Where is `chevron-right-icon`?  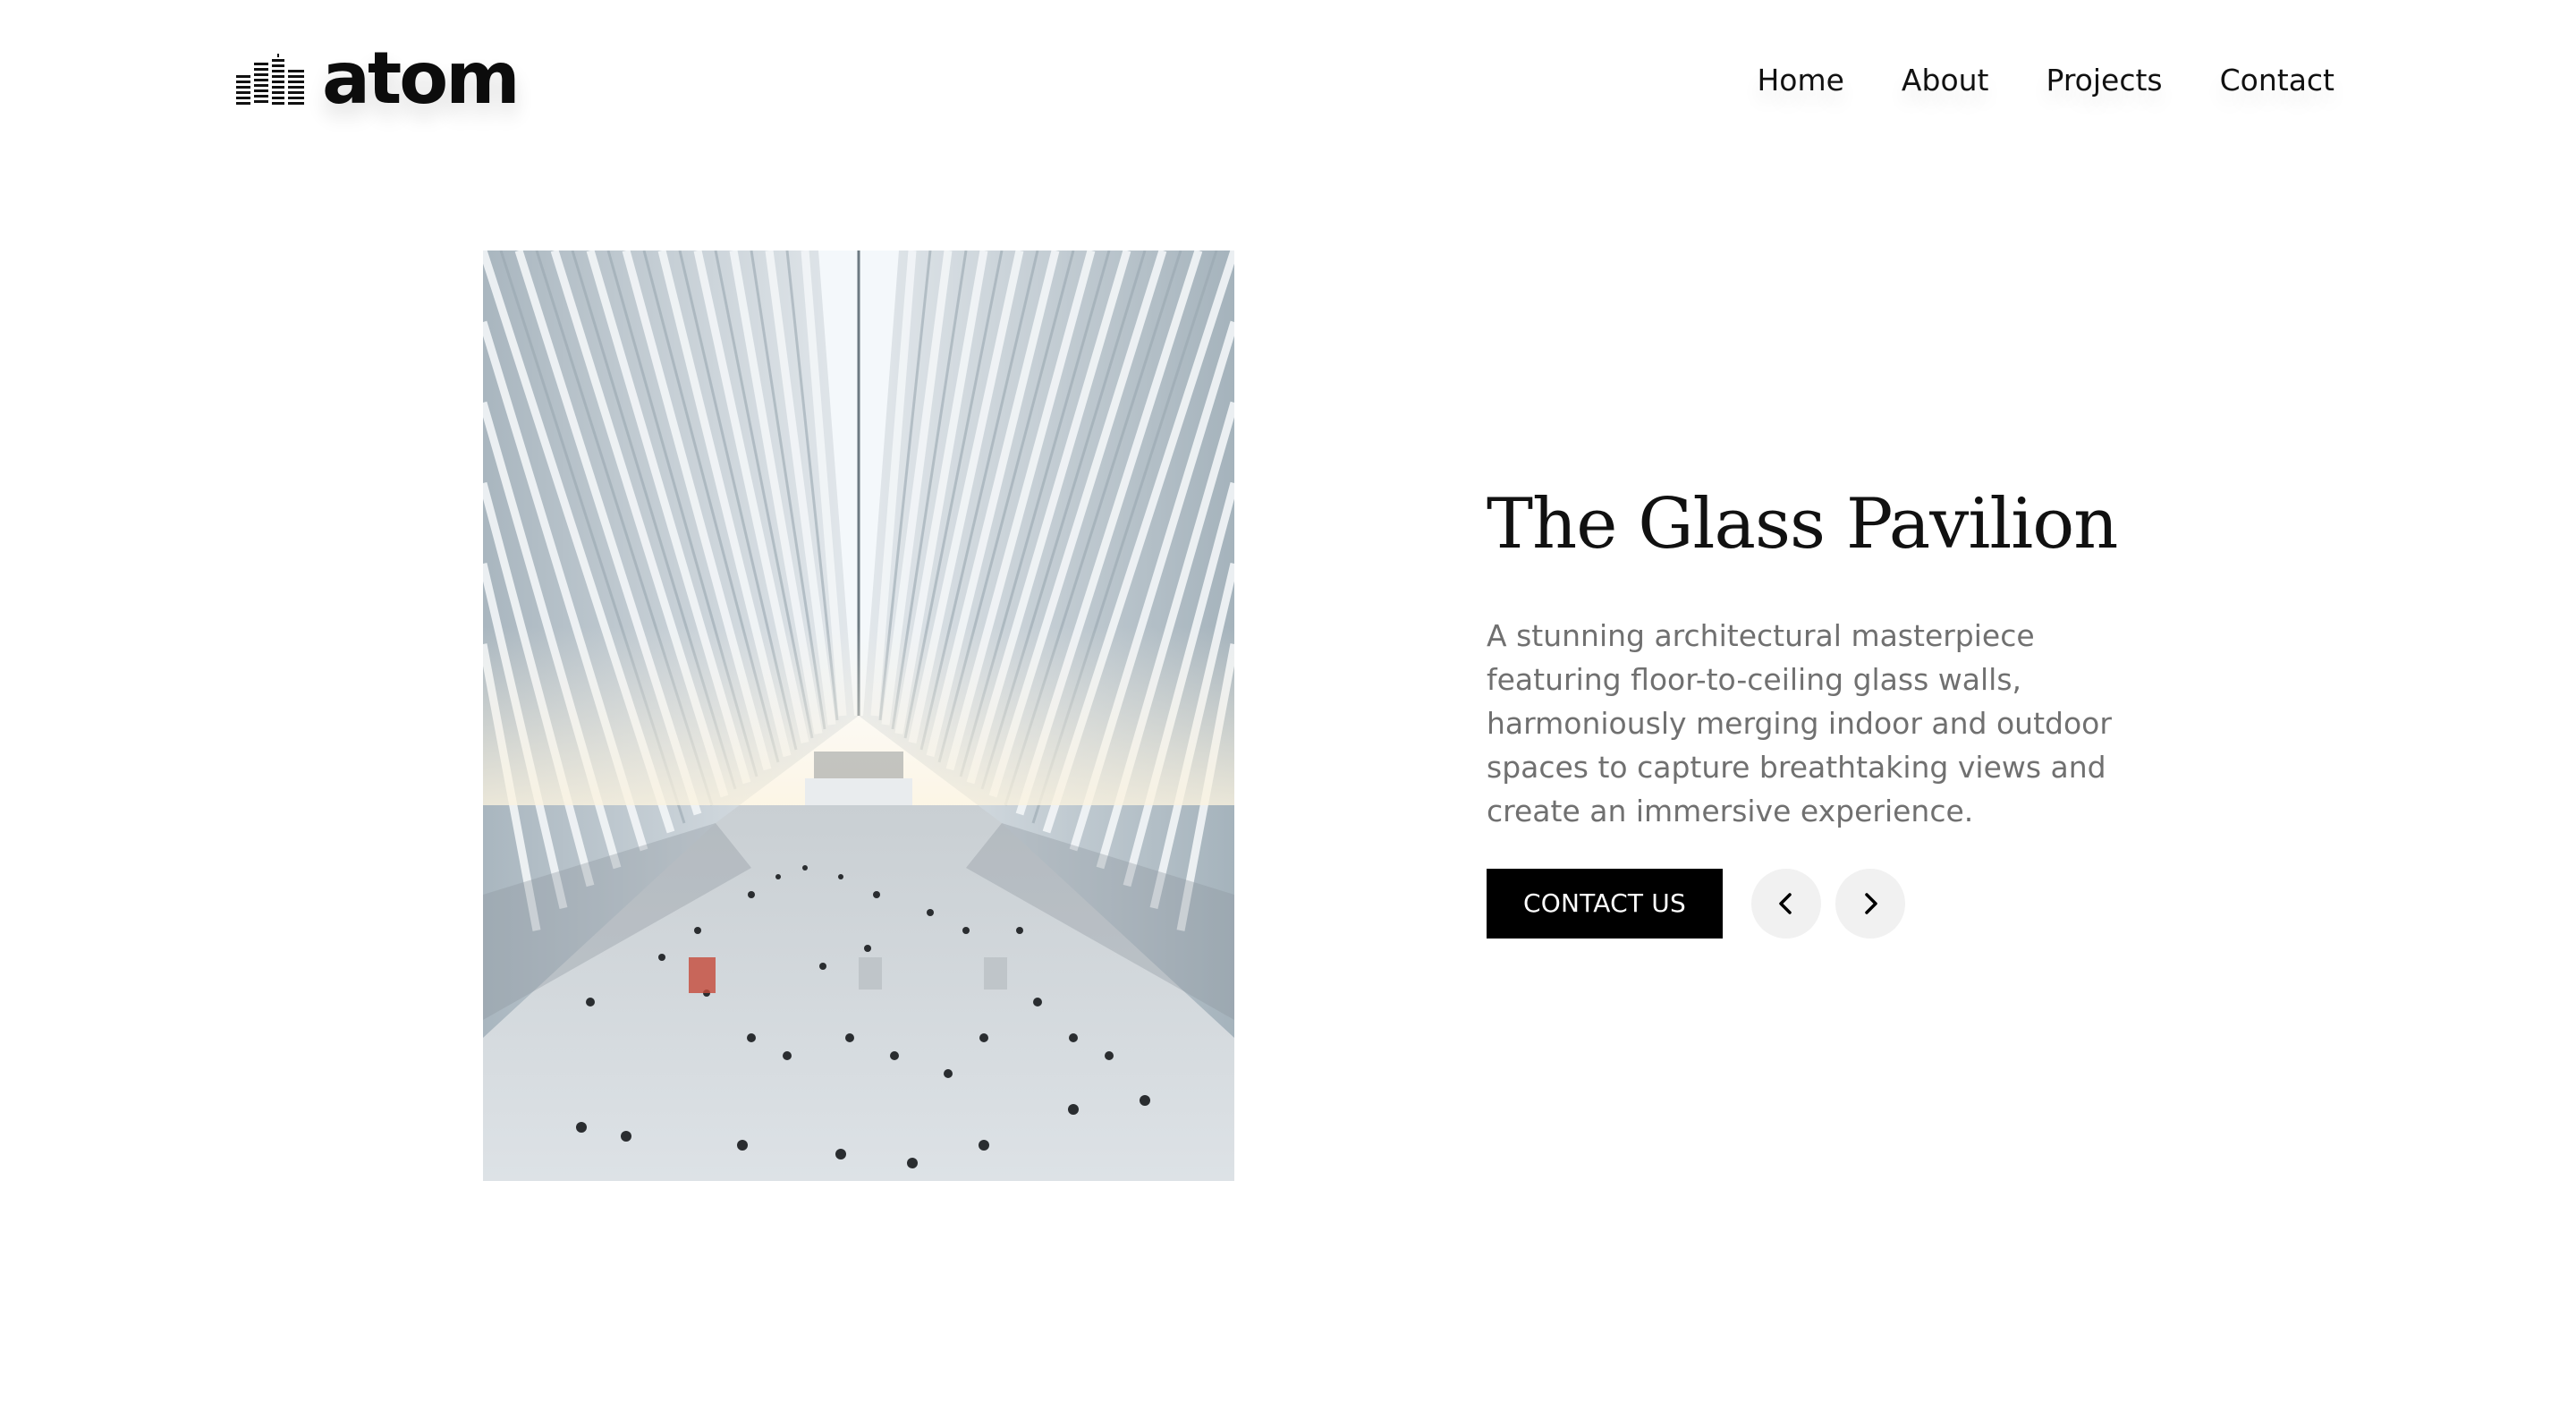 chevron-right-icon is located at coordinates (1871, 903).